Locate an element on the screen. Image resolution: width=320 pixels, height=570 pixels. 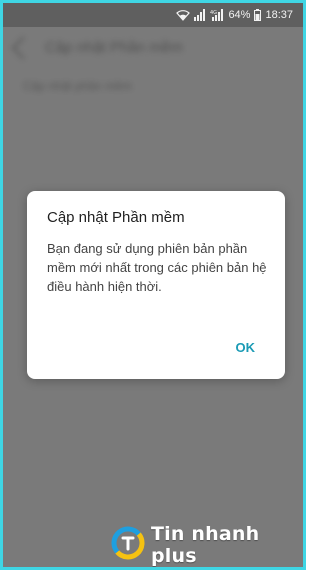
background-header: Cập nhật Phần mềm is located at coordinates (97, 47).